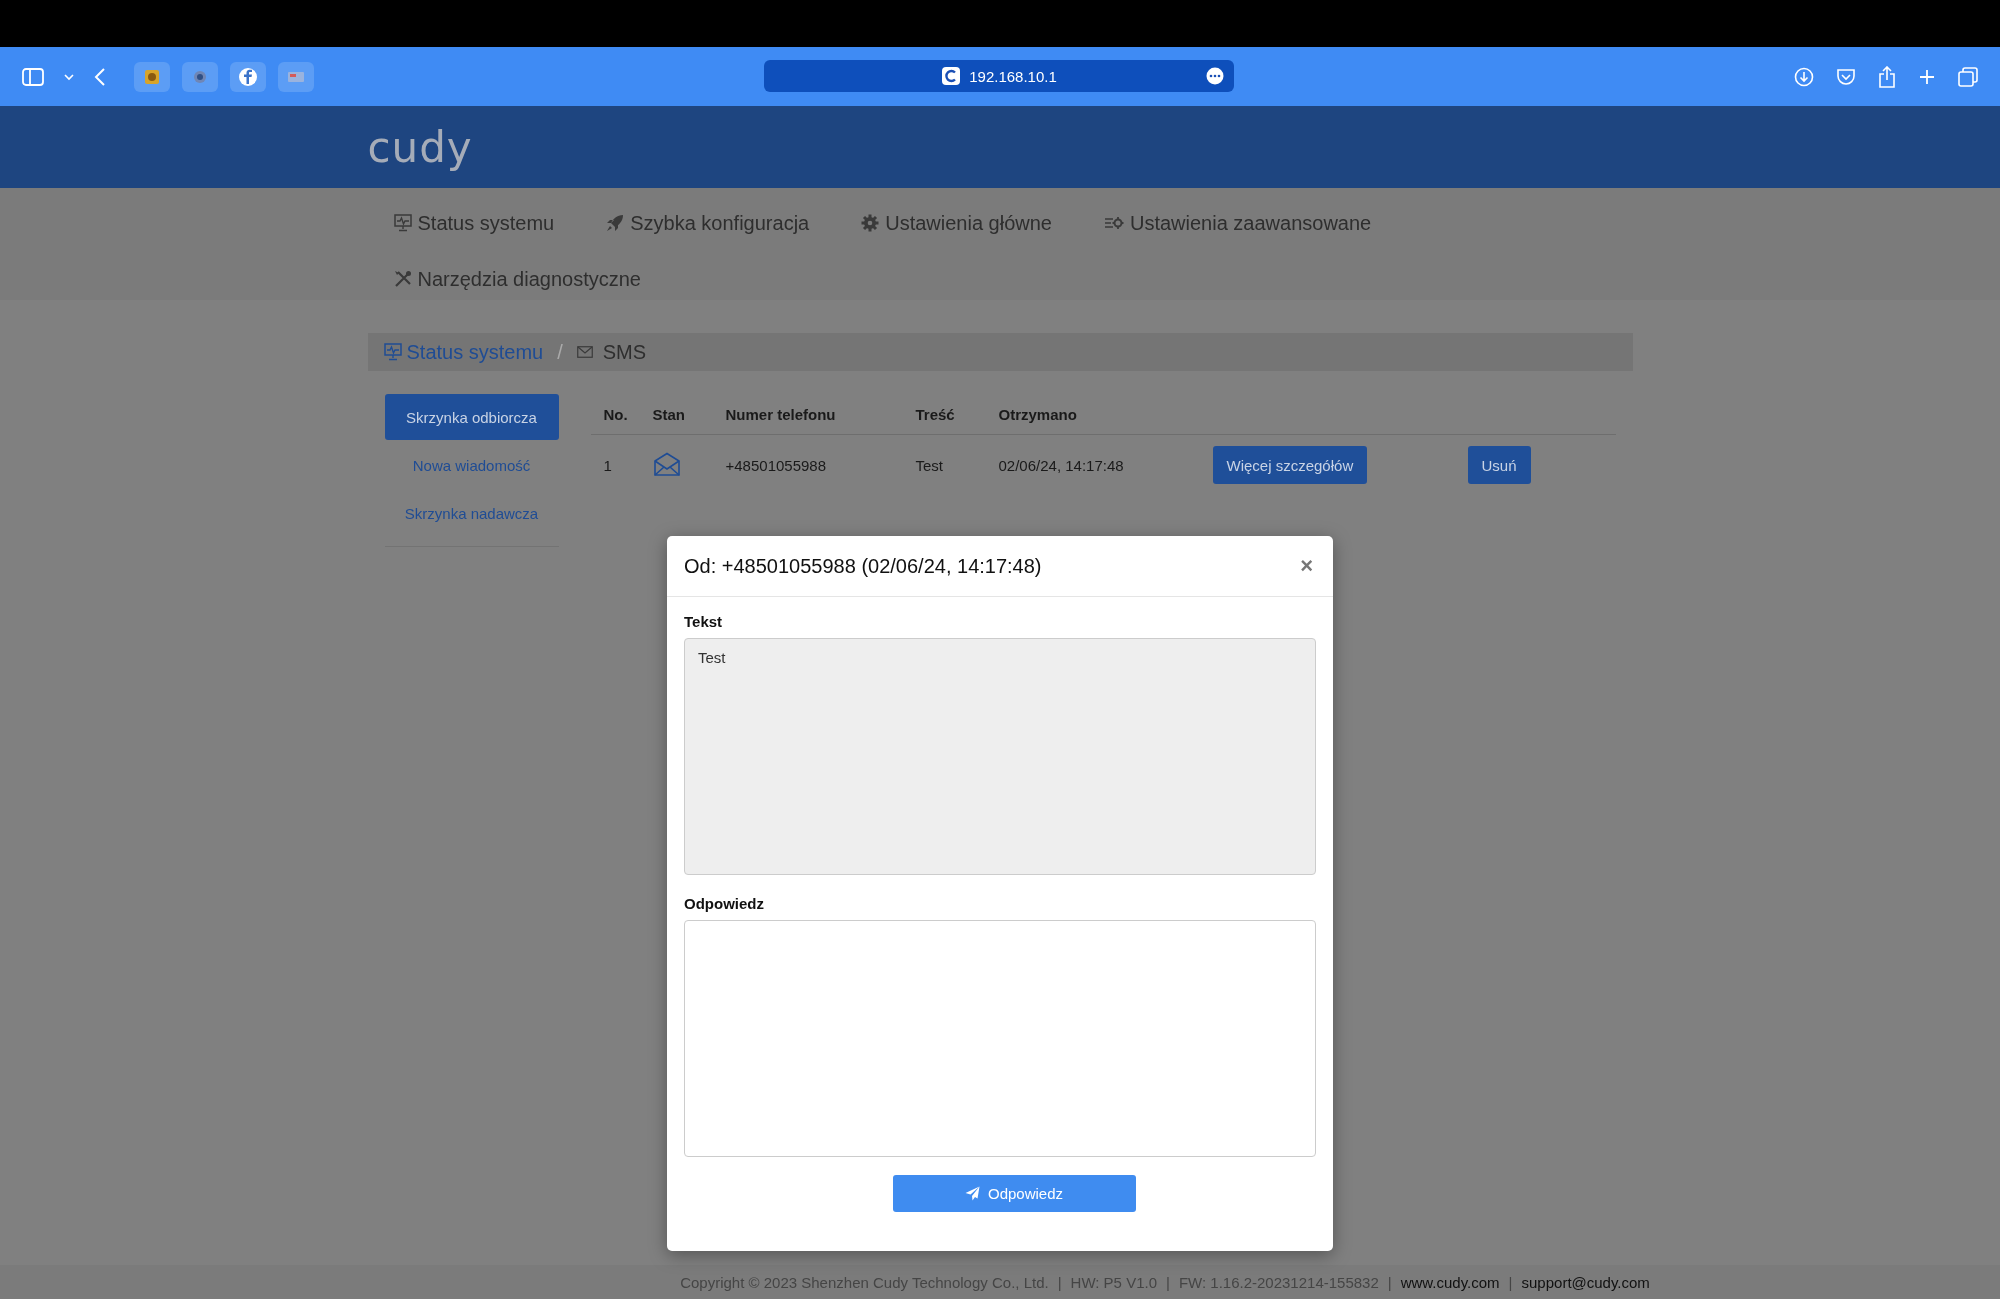 This screenshot has width=2000, height=1299. I want to click on footer-link: support@cudy.com, so click(1585, 1282).